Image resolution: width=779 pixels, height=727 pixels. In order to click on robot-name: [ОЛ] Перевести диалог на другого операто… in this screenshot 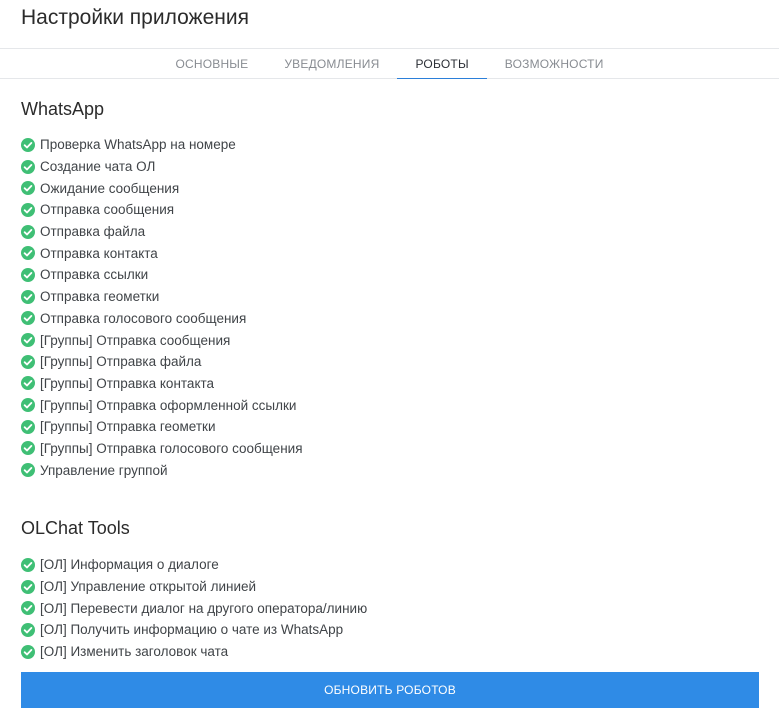, I will do `click(204, 608)`.